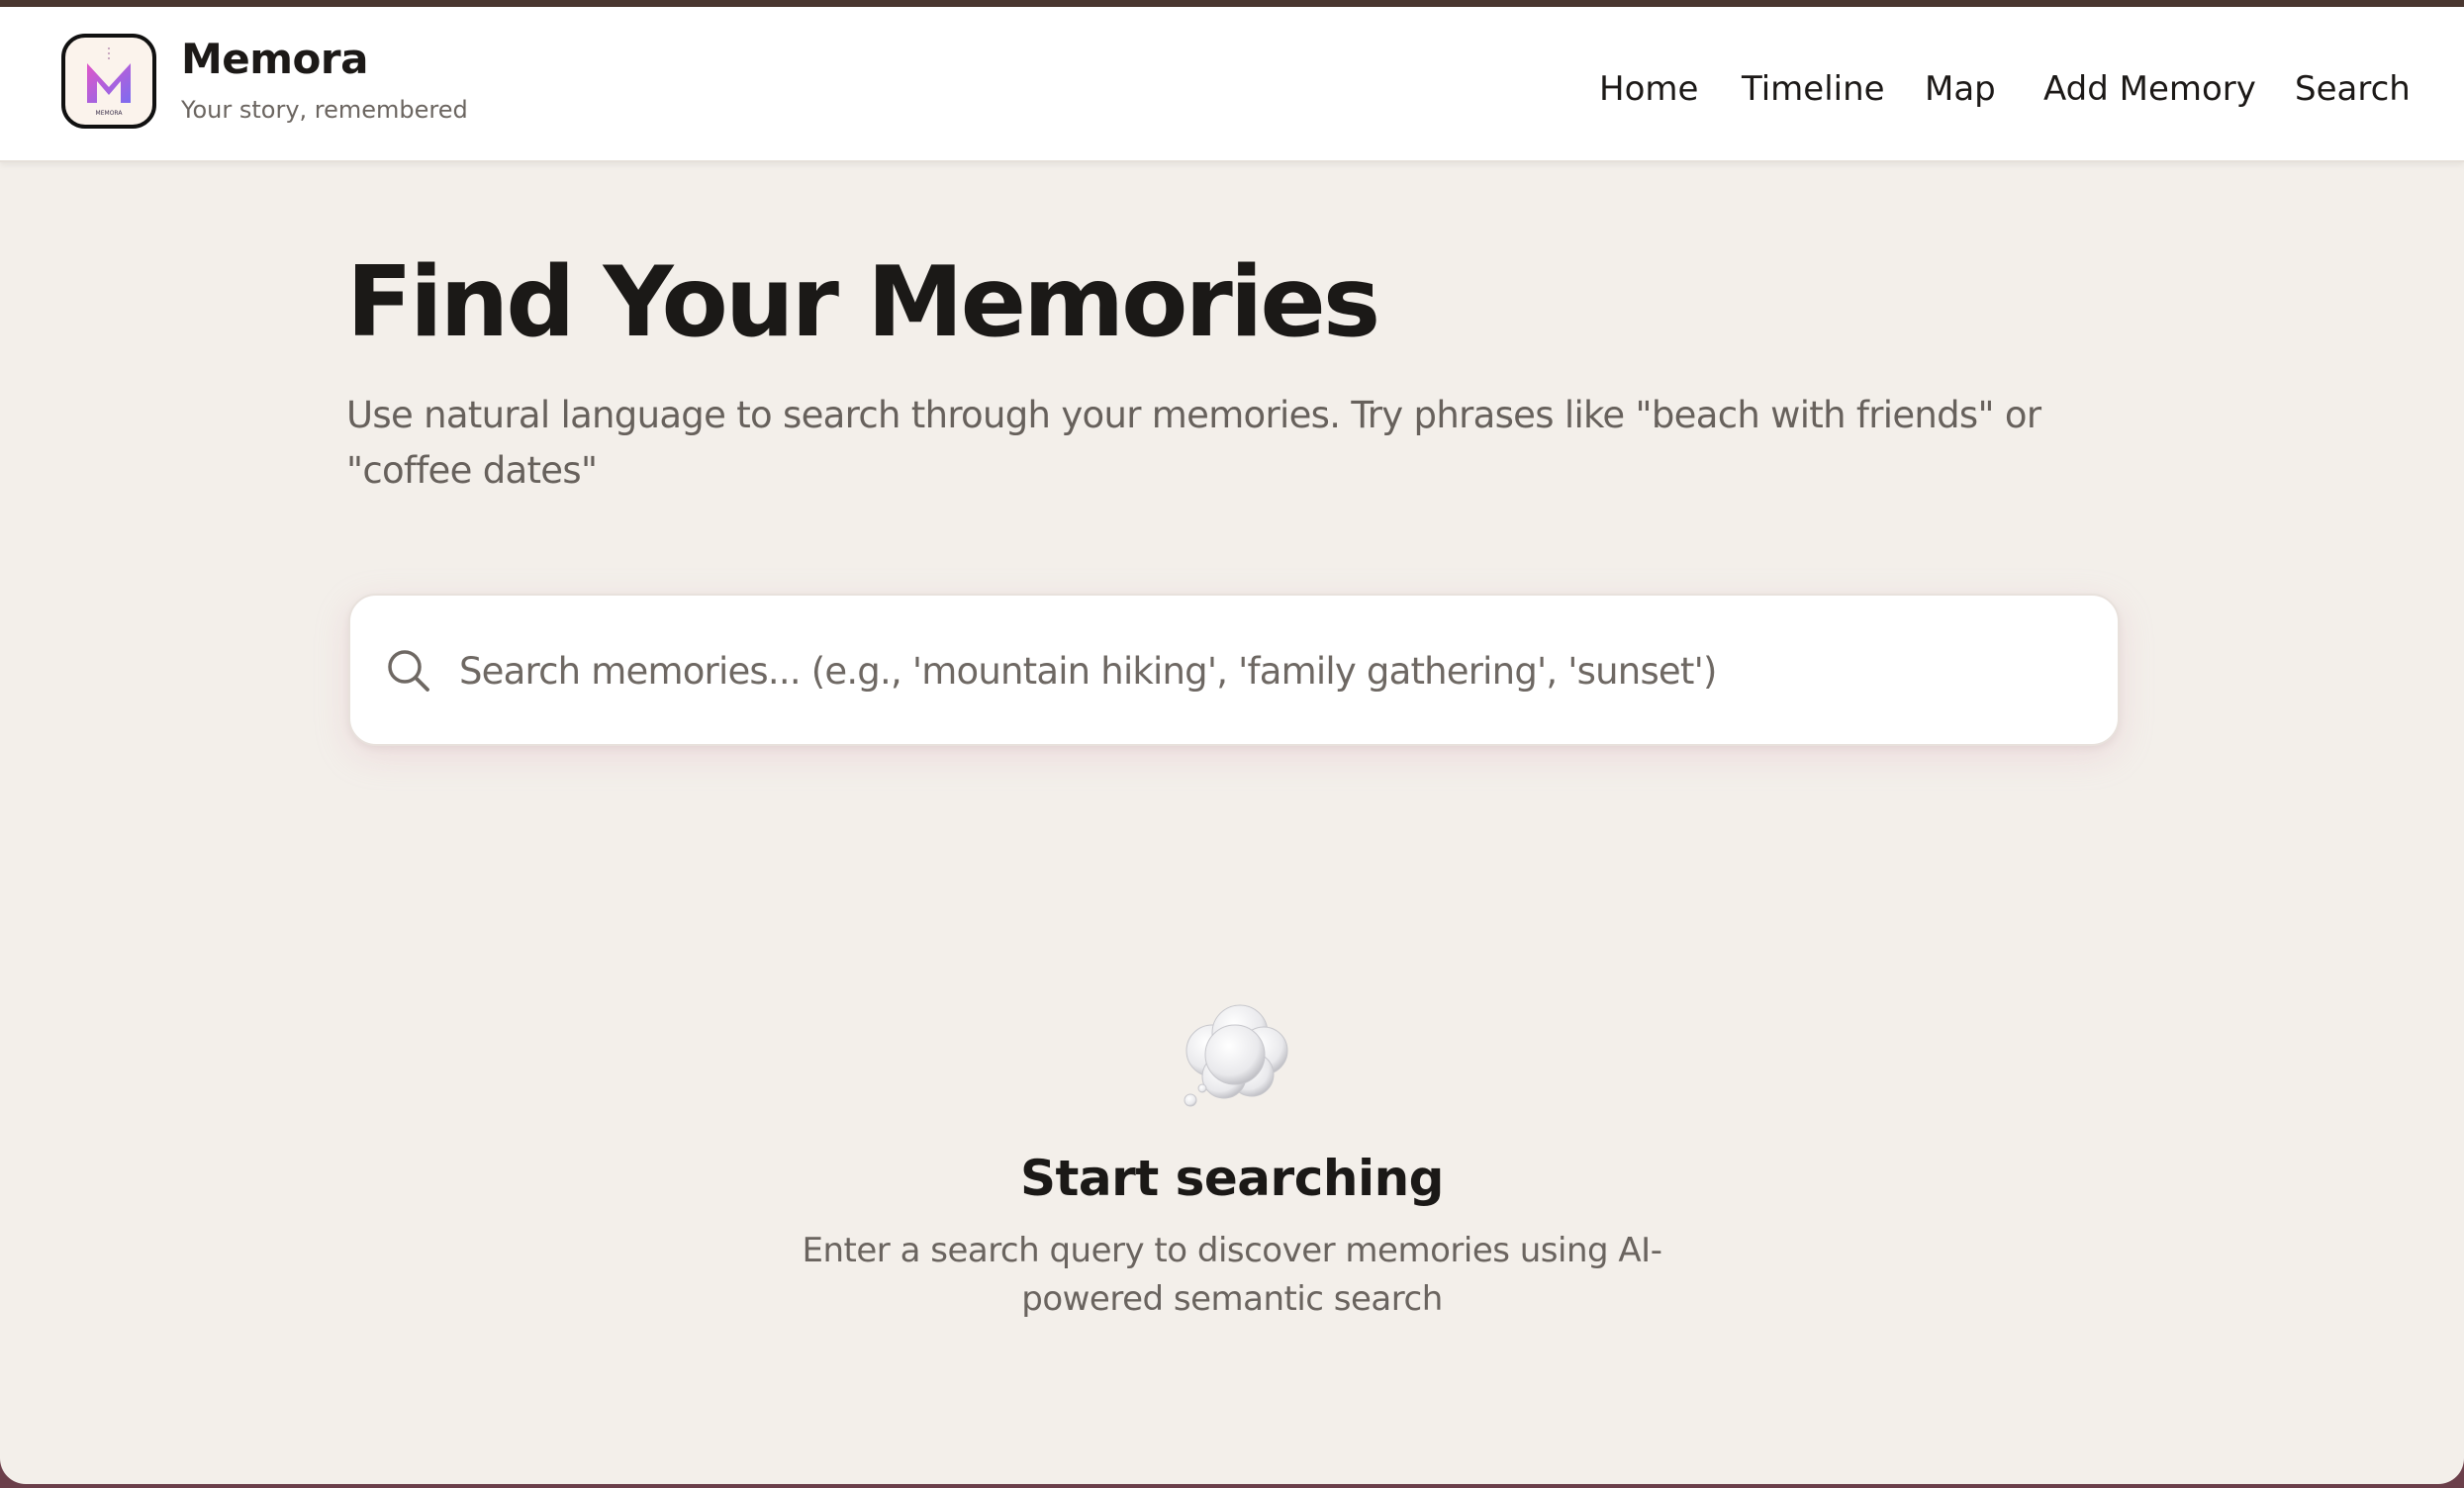 The width and height of the screenshot is (2464, 1488). What do you see at coordinates (409, 673) in the screenshot?
I see `search-icon` at bounding box center [409, 673].